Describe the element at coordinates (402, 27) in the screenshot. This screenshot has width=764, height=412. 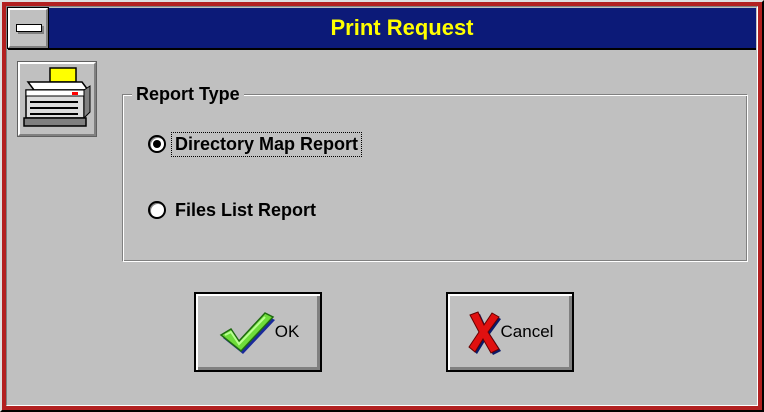
I see `window-title: Print Request` at that location.